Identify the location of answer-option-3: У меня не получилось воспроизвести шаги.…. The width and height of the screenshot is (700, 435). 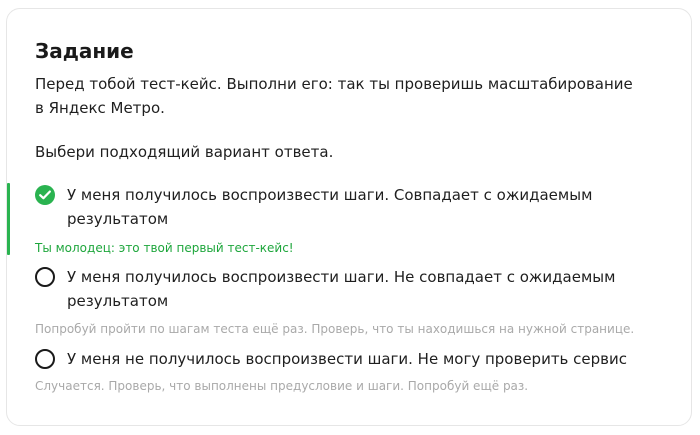
(350, 359).